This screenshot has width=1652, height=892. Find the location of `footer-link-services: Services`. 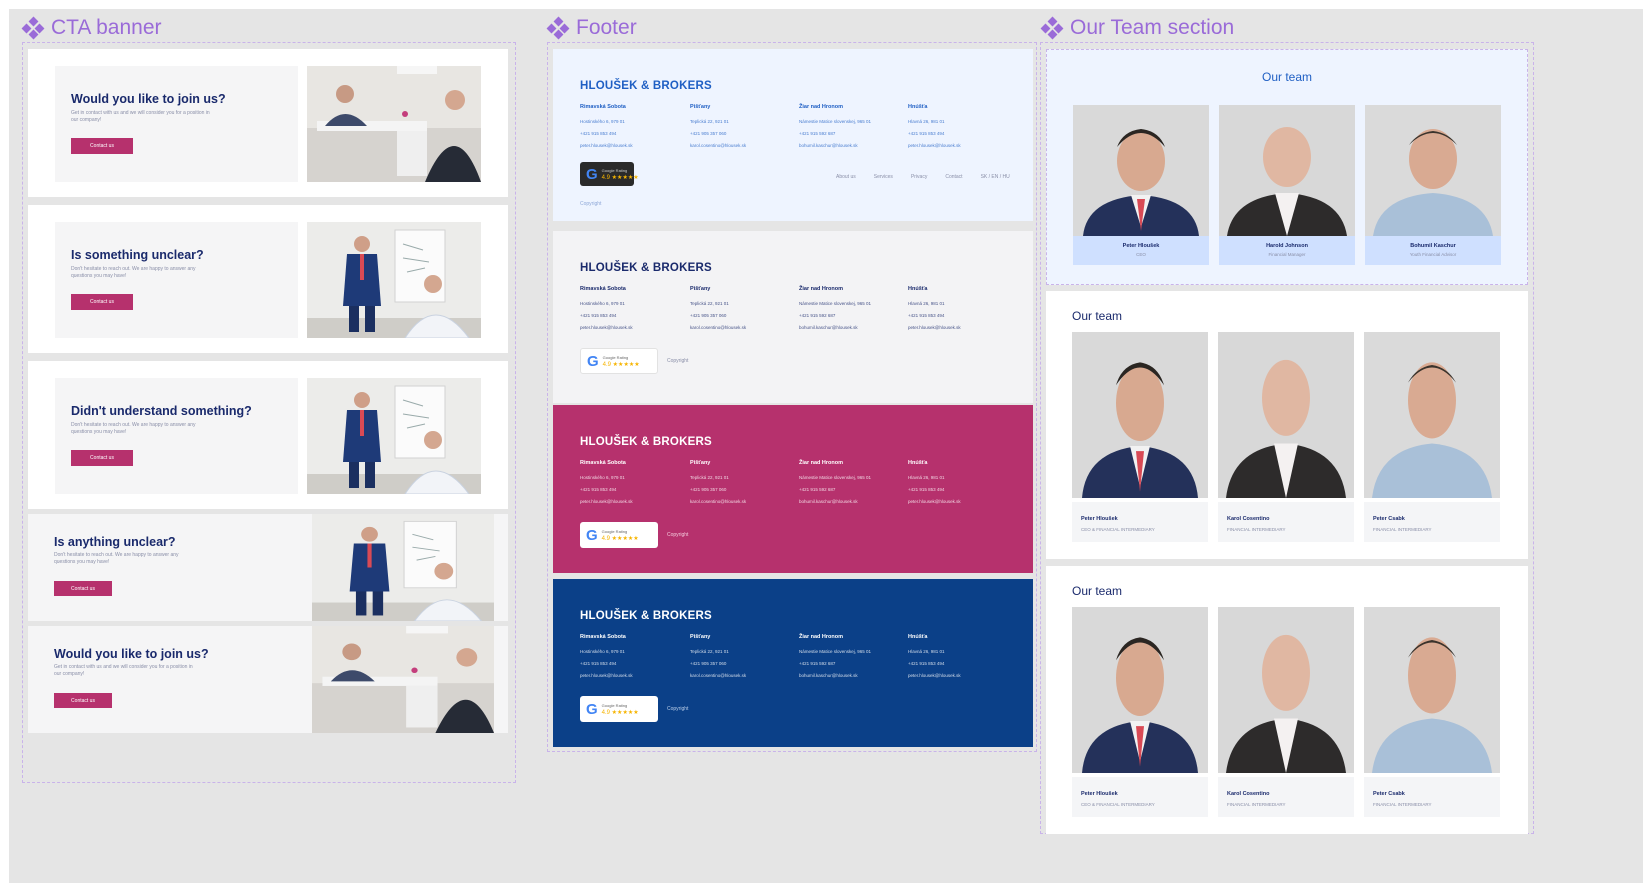

footer-link-services: Services is located at coordinates (883, 177).